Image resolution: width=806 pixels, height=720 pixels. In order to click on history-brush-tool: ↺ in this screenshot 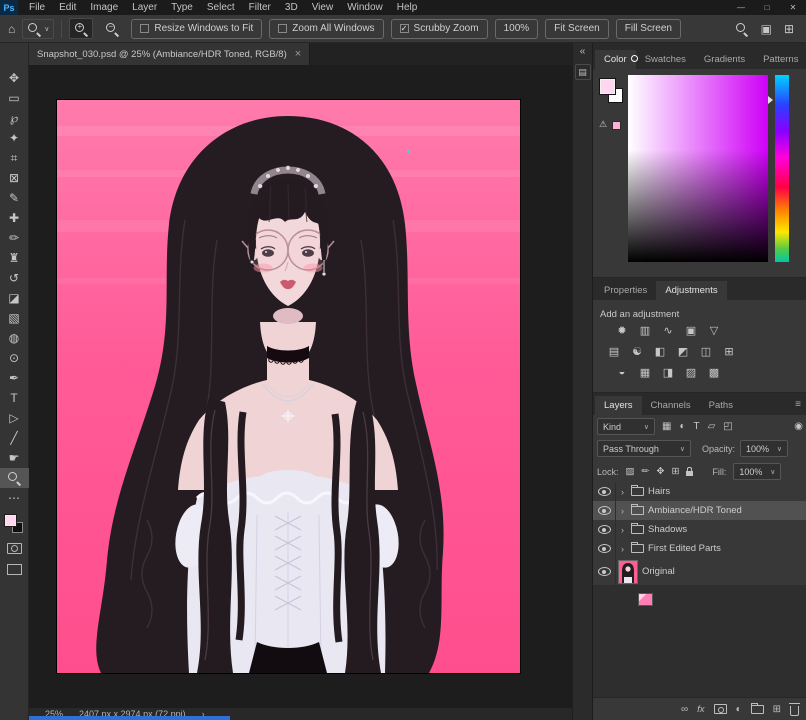, I will do `click(14, 278)`.